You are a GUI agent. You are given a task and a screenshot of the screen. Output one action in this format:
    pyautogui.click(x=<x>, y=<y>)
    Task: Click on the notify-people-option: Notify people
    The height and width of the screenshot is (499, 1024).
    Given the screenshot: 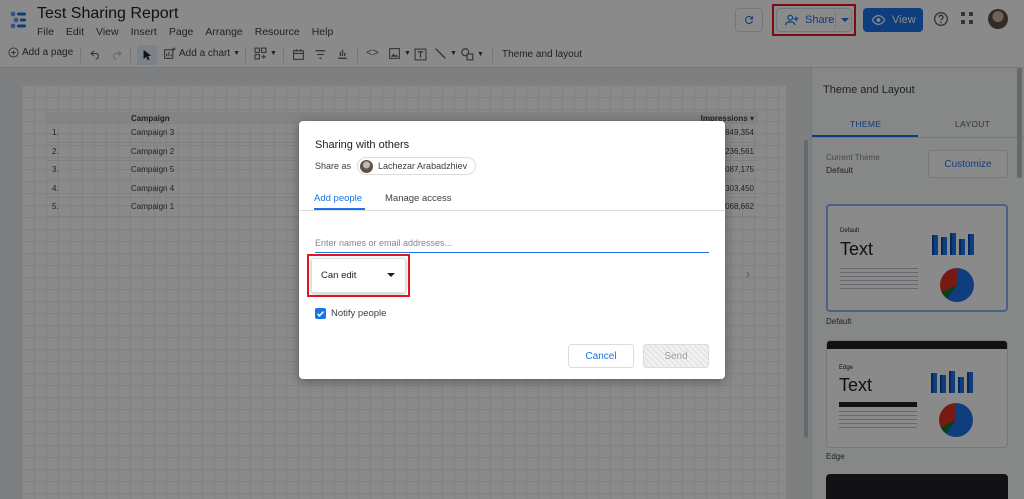 What is the action you would take?
    pyautogui.click(x=350, y=313)
    